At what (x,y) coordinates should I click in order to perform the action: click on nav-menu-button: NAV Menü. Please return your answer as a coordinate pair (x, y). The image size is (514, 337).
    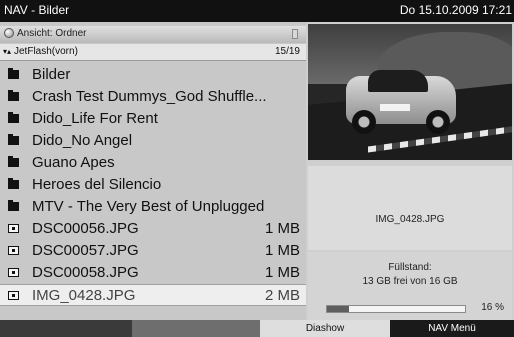
    Looking at the image, I should click on (452, 328).